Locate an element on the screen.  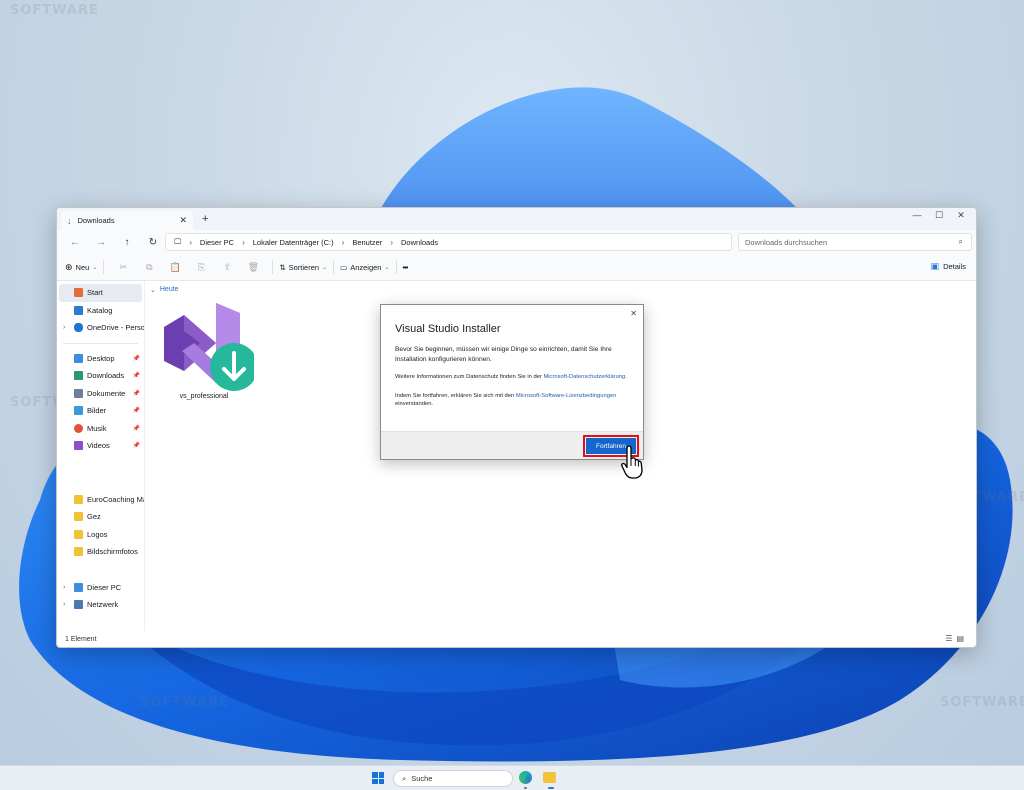
sidebar-item-label: Dokumente is located at coordinates (106, 393).